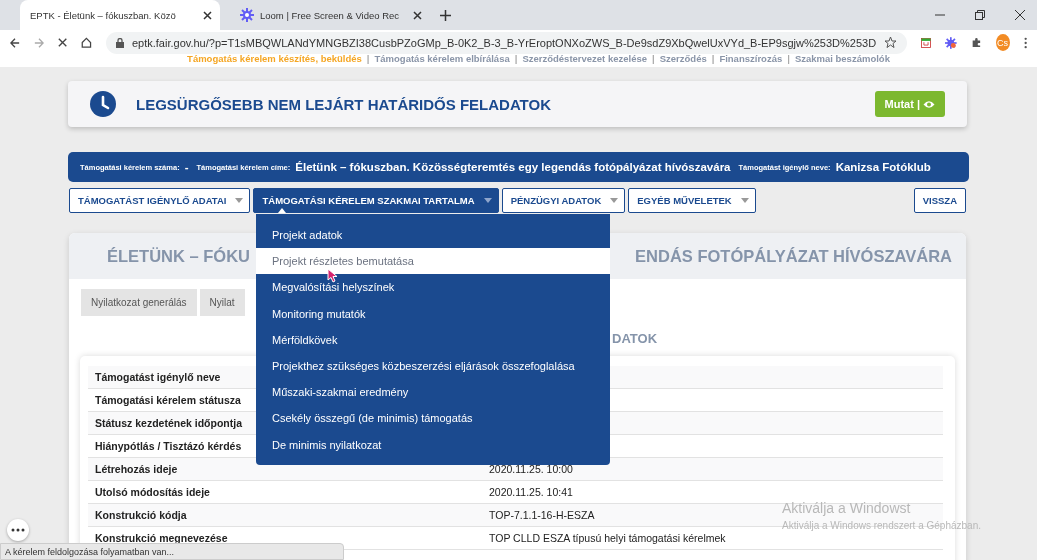 The height and width of the screenshot is (560, 1037). Describe the element at coordinates (332, 275) in the screenshot. I see `cursor-icon` at that location.